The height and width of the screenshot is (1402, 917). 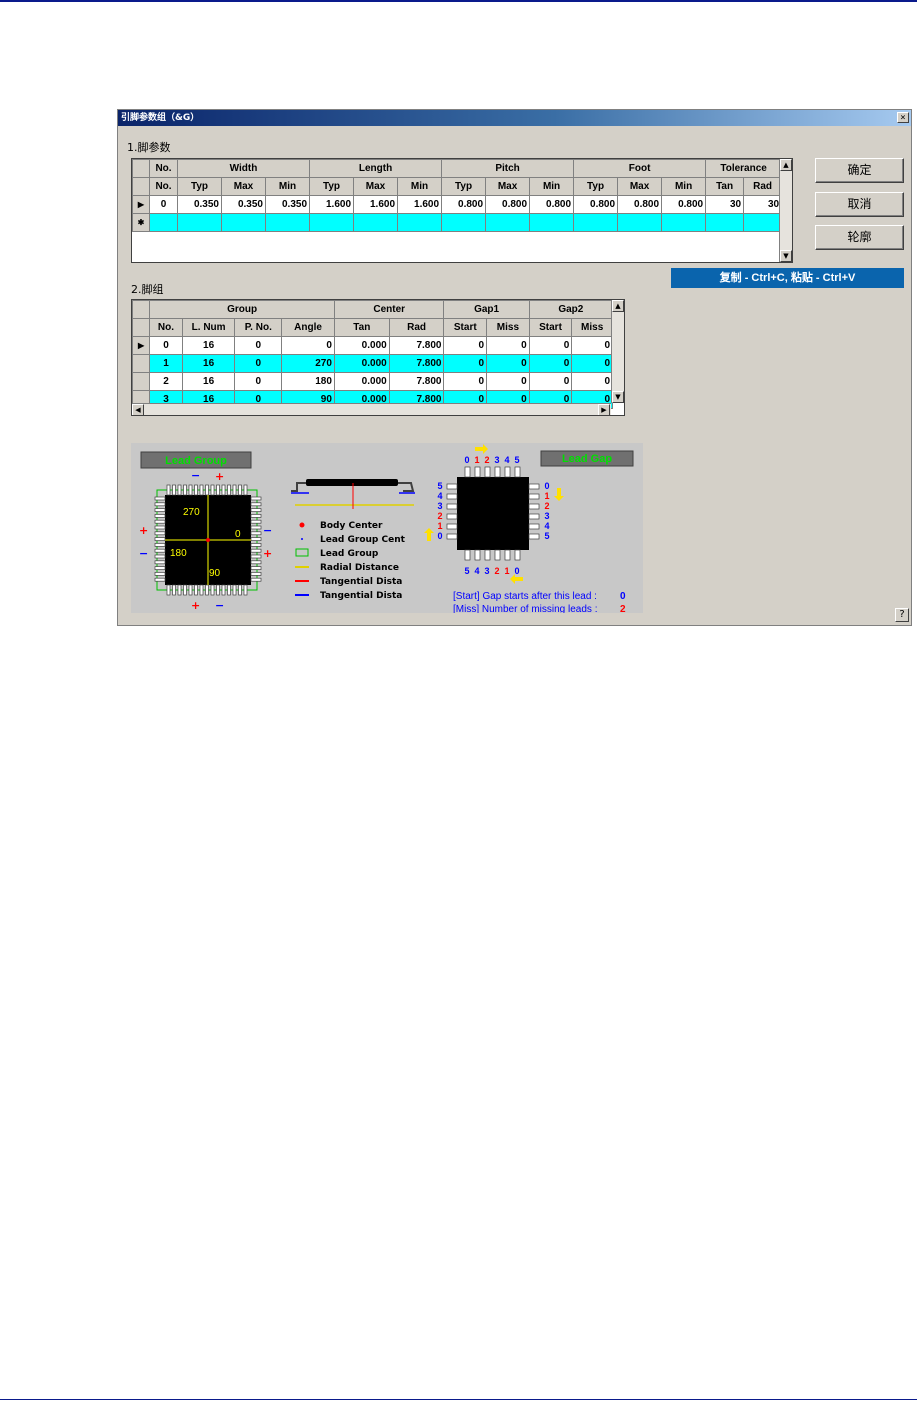 What do you see at coordinates (349, 554) in the screenshot?
I see `legend-item: Lead Group` at bounding box center [349, 554].